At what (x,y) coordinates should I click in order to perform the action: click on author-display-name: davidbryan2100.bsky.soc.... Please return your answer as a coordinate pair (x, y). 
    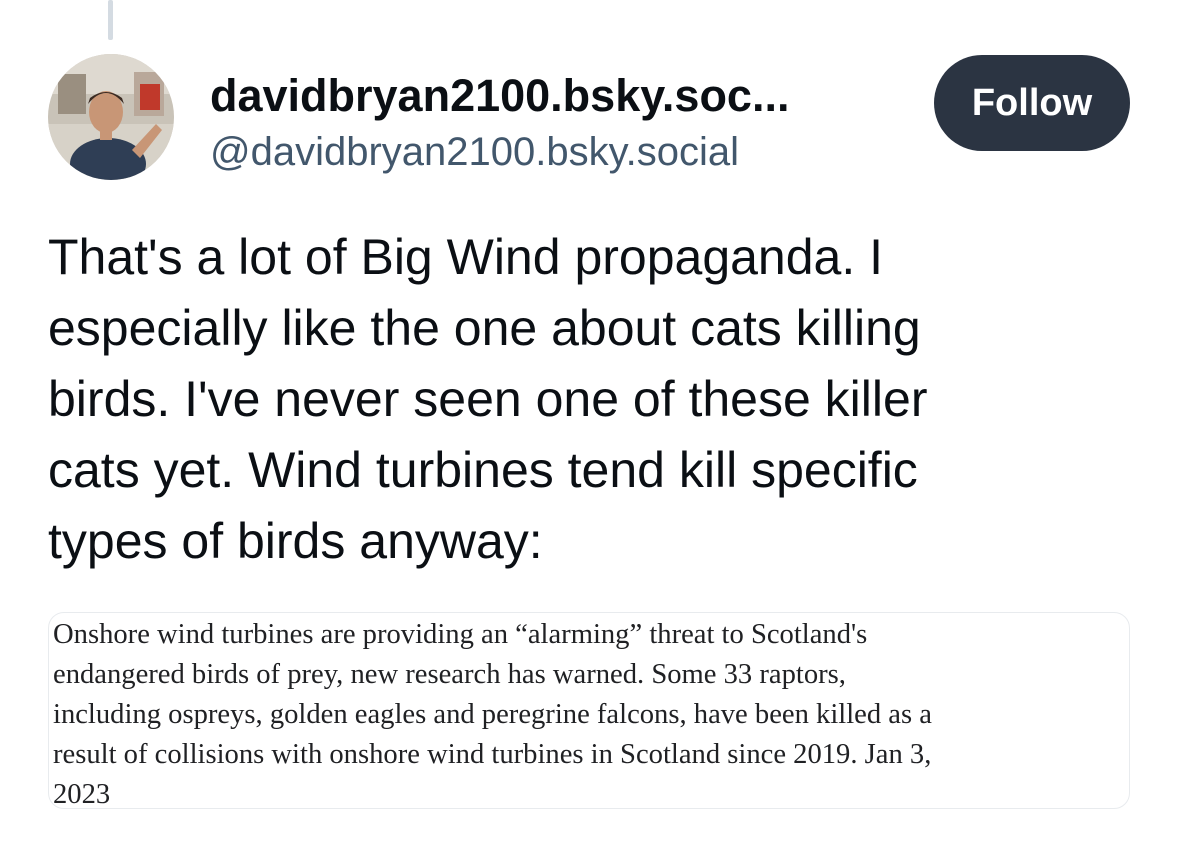
    Looking at the image, I should click on (555, 96).